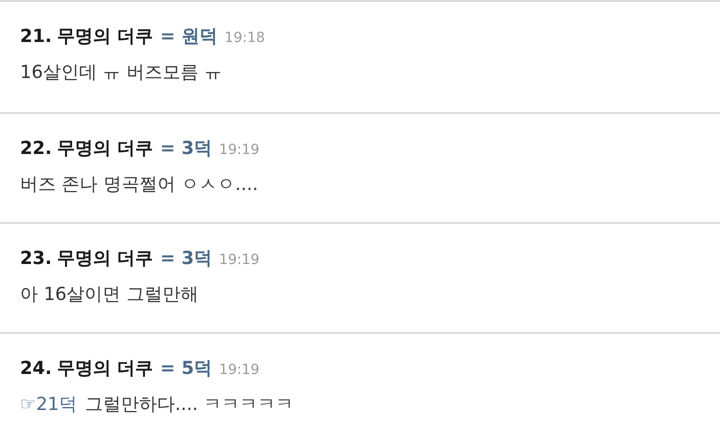 Image resolution: width=720 pixels, height=444 pixels. I want to click on comment-number: 24., so click(36, 368).